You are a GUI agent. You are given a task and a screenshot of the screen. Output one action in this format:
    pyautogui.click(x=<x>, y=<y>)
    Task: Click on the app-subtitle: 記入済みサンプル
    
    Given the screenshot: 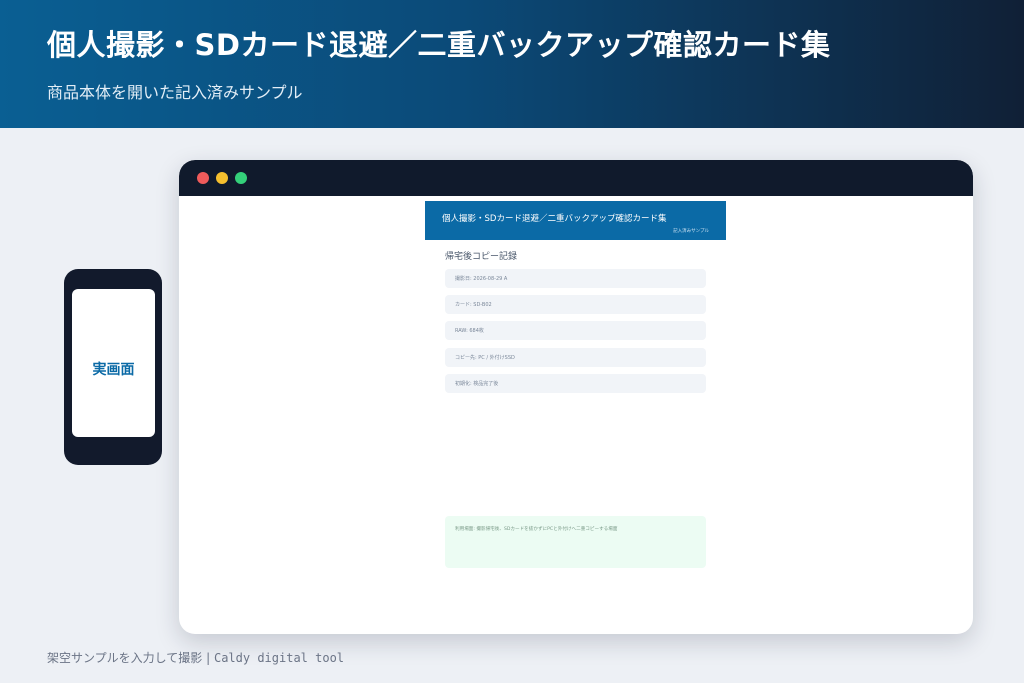 What is the action you would take?
    pyautogui.click(x=691, y=231)
    